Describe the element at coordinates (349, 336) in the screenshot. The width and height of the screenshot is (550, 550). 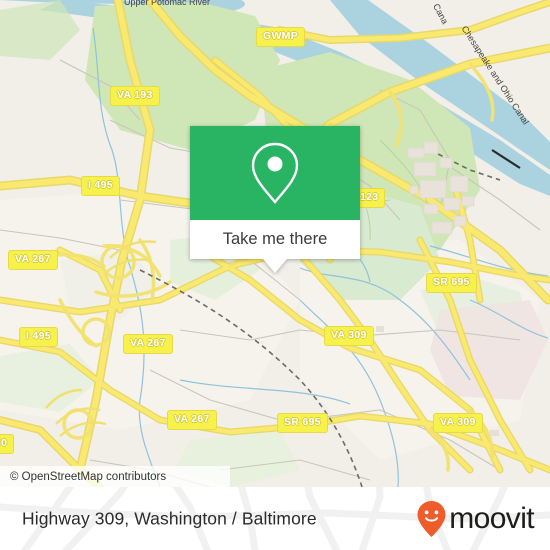
I see `road-shield-va-309-center: VA 309` at that location.